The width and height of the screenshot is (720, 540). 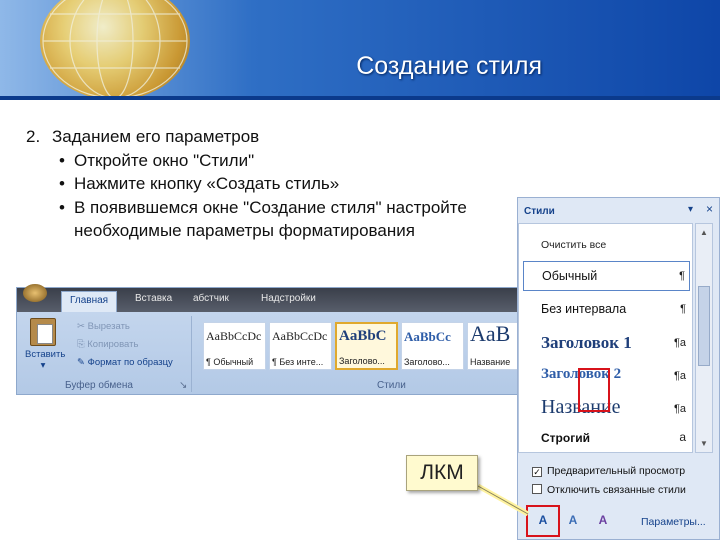 I want to click on lkm-callout: ЛКМ, so click(x=442, y=473).